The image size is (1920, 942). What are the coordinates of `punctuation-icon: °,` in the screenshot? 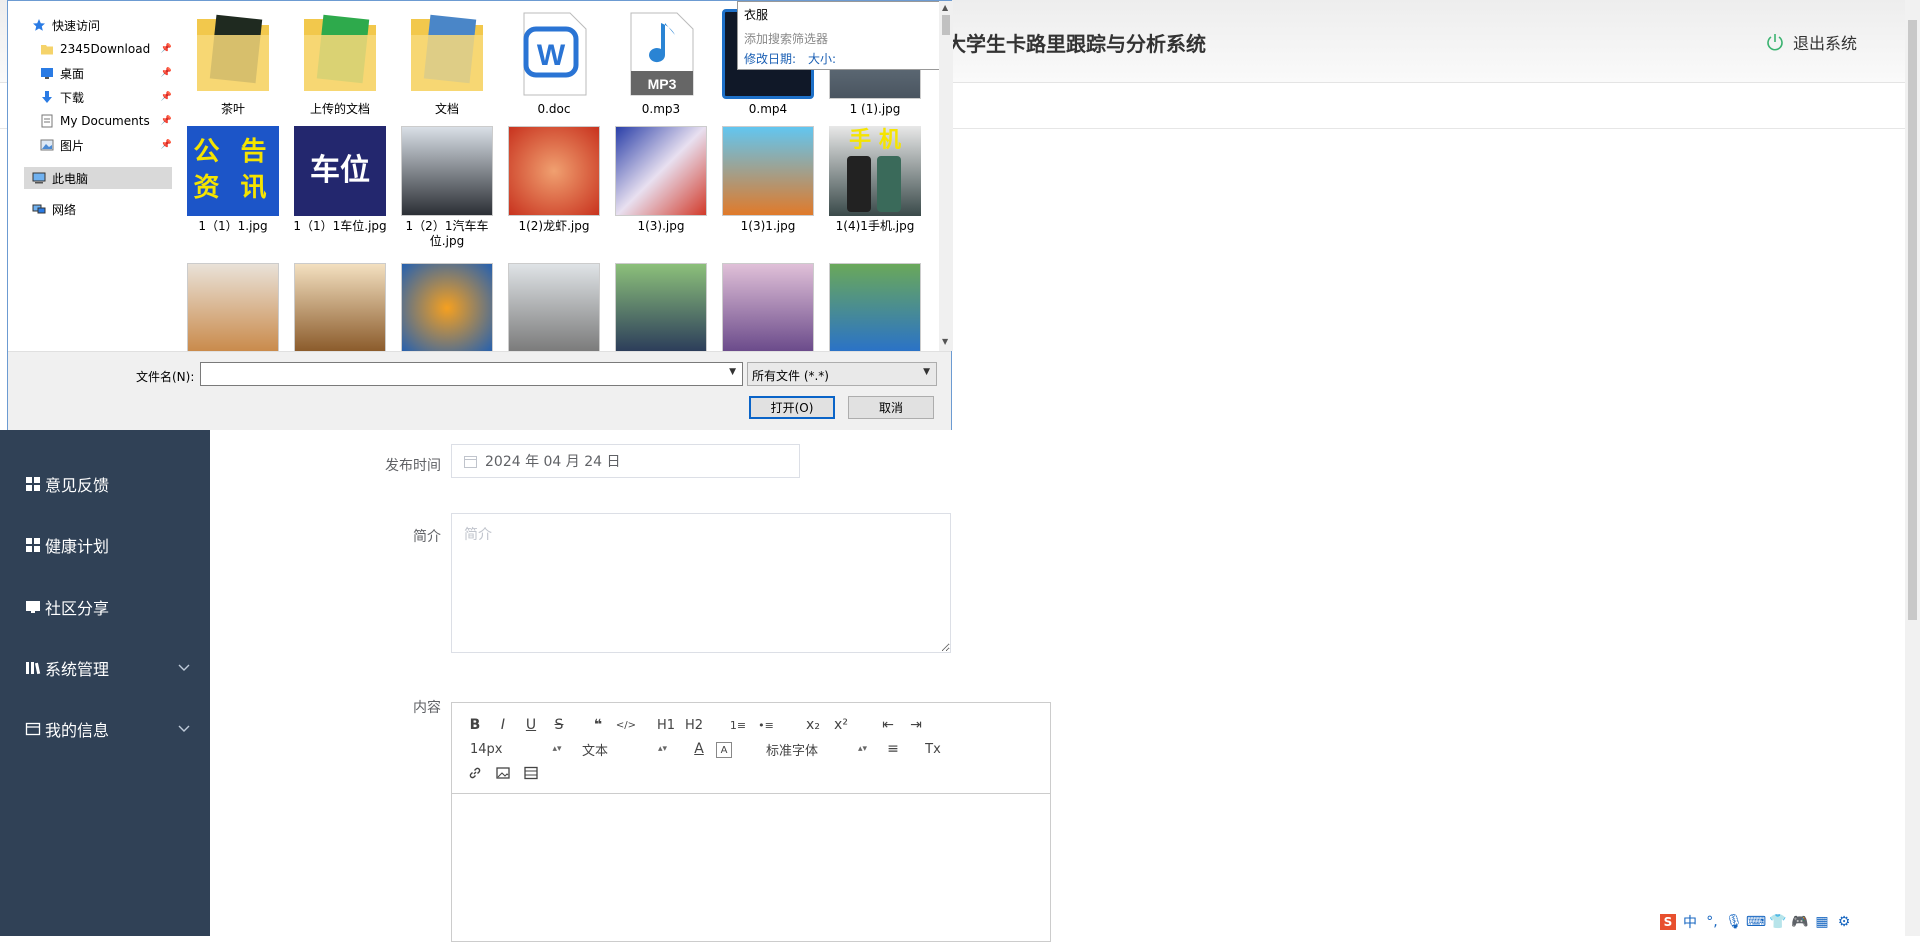 It's located at (1712, 922).